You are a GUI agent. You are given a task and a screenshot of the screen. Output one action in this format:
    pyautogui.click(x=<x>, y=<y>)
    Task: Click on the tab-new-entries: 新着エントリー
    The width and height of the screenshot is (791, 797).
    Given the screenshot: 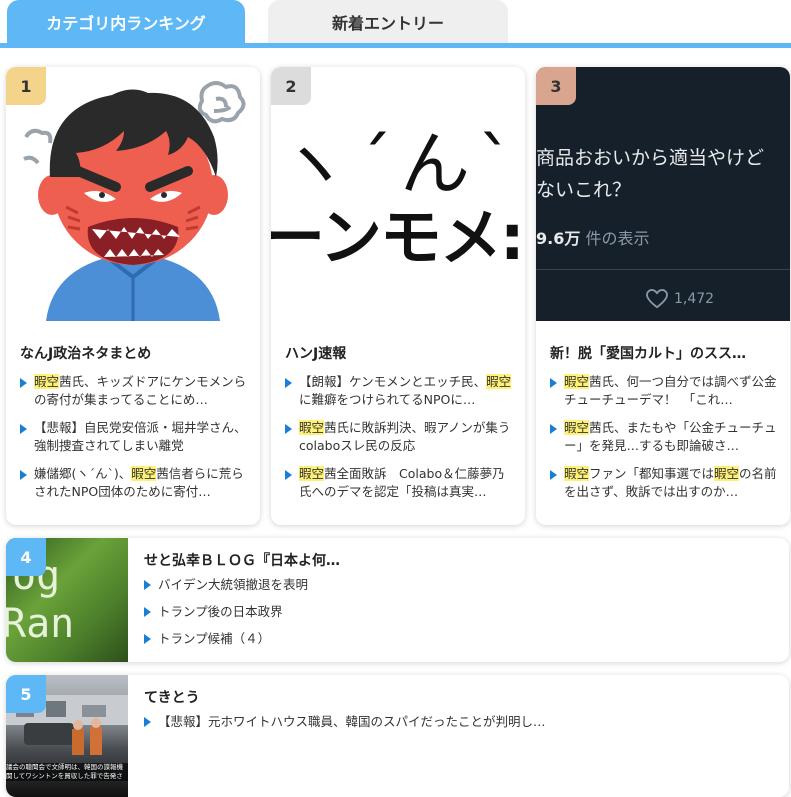 What is the action you would take?
    pyautogui.click(x=388, y=22)
    